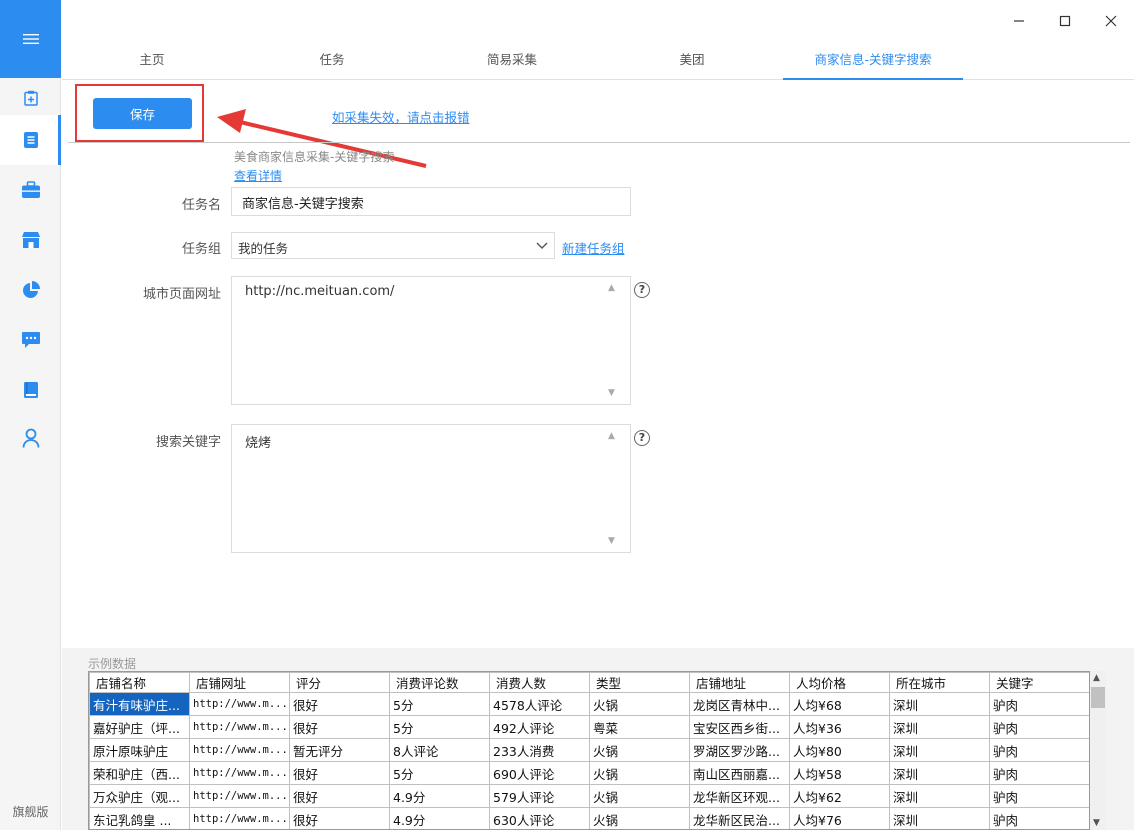  Describe the element at coordinates (539, 750) in the screenshot. I see `table-cell: 233人消费` at that location.